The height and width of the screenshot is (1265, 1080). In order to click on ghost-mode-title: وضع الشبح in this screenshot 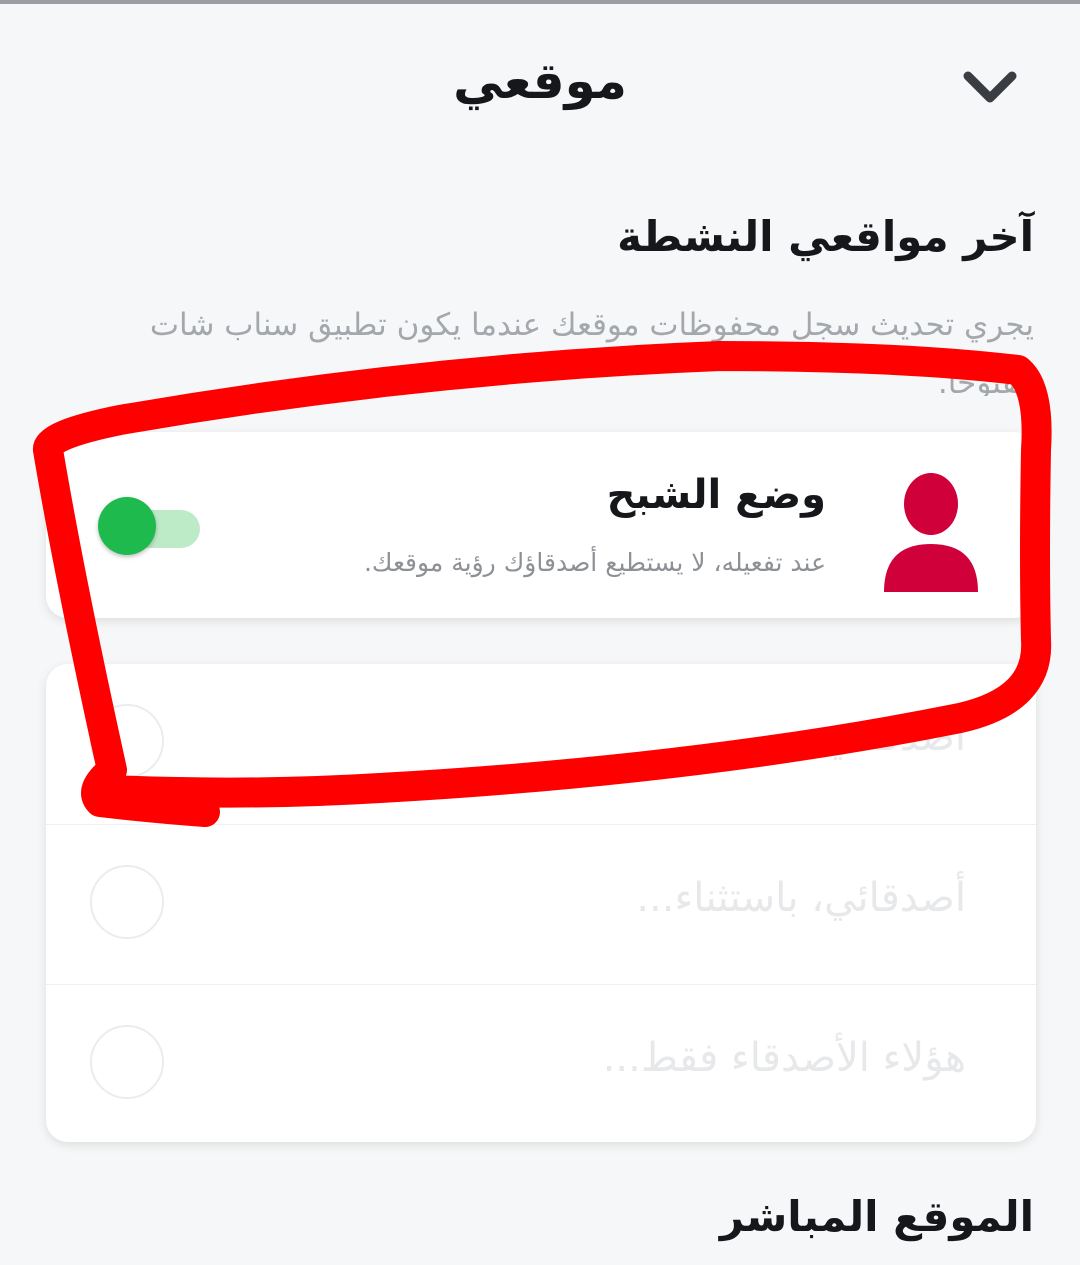, I will do `click(716, 495)`.